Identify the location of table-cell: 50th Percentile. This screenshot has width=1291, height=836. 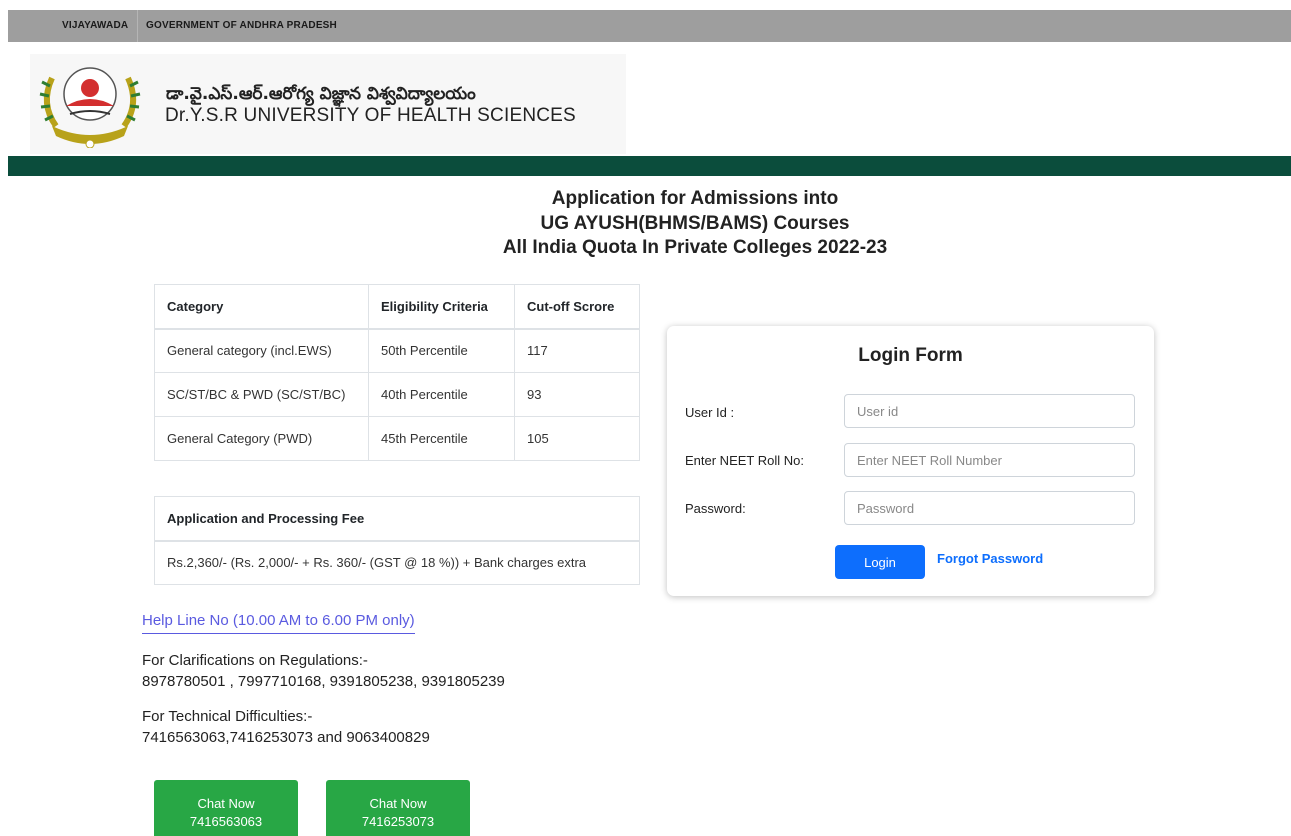
(441, 350).